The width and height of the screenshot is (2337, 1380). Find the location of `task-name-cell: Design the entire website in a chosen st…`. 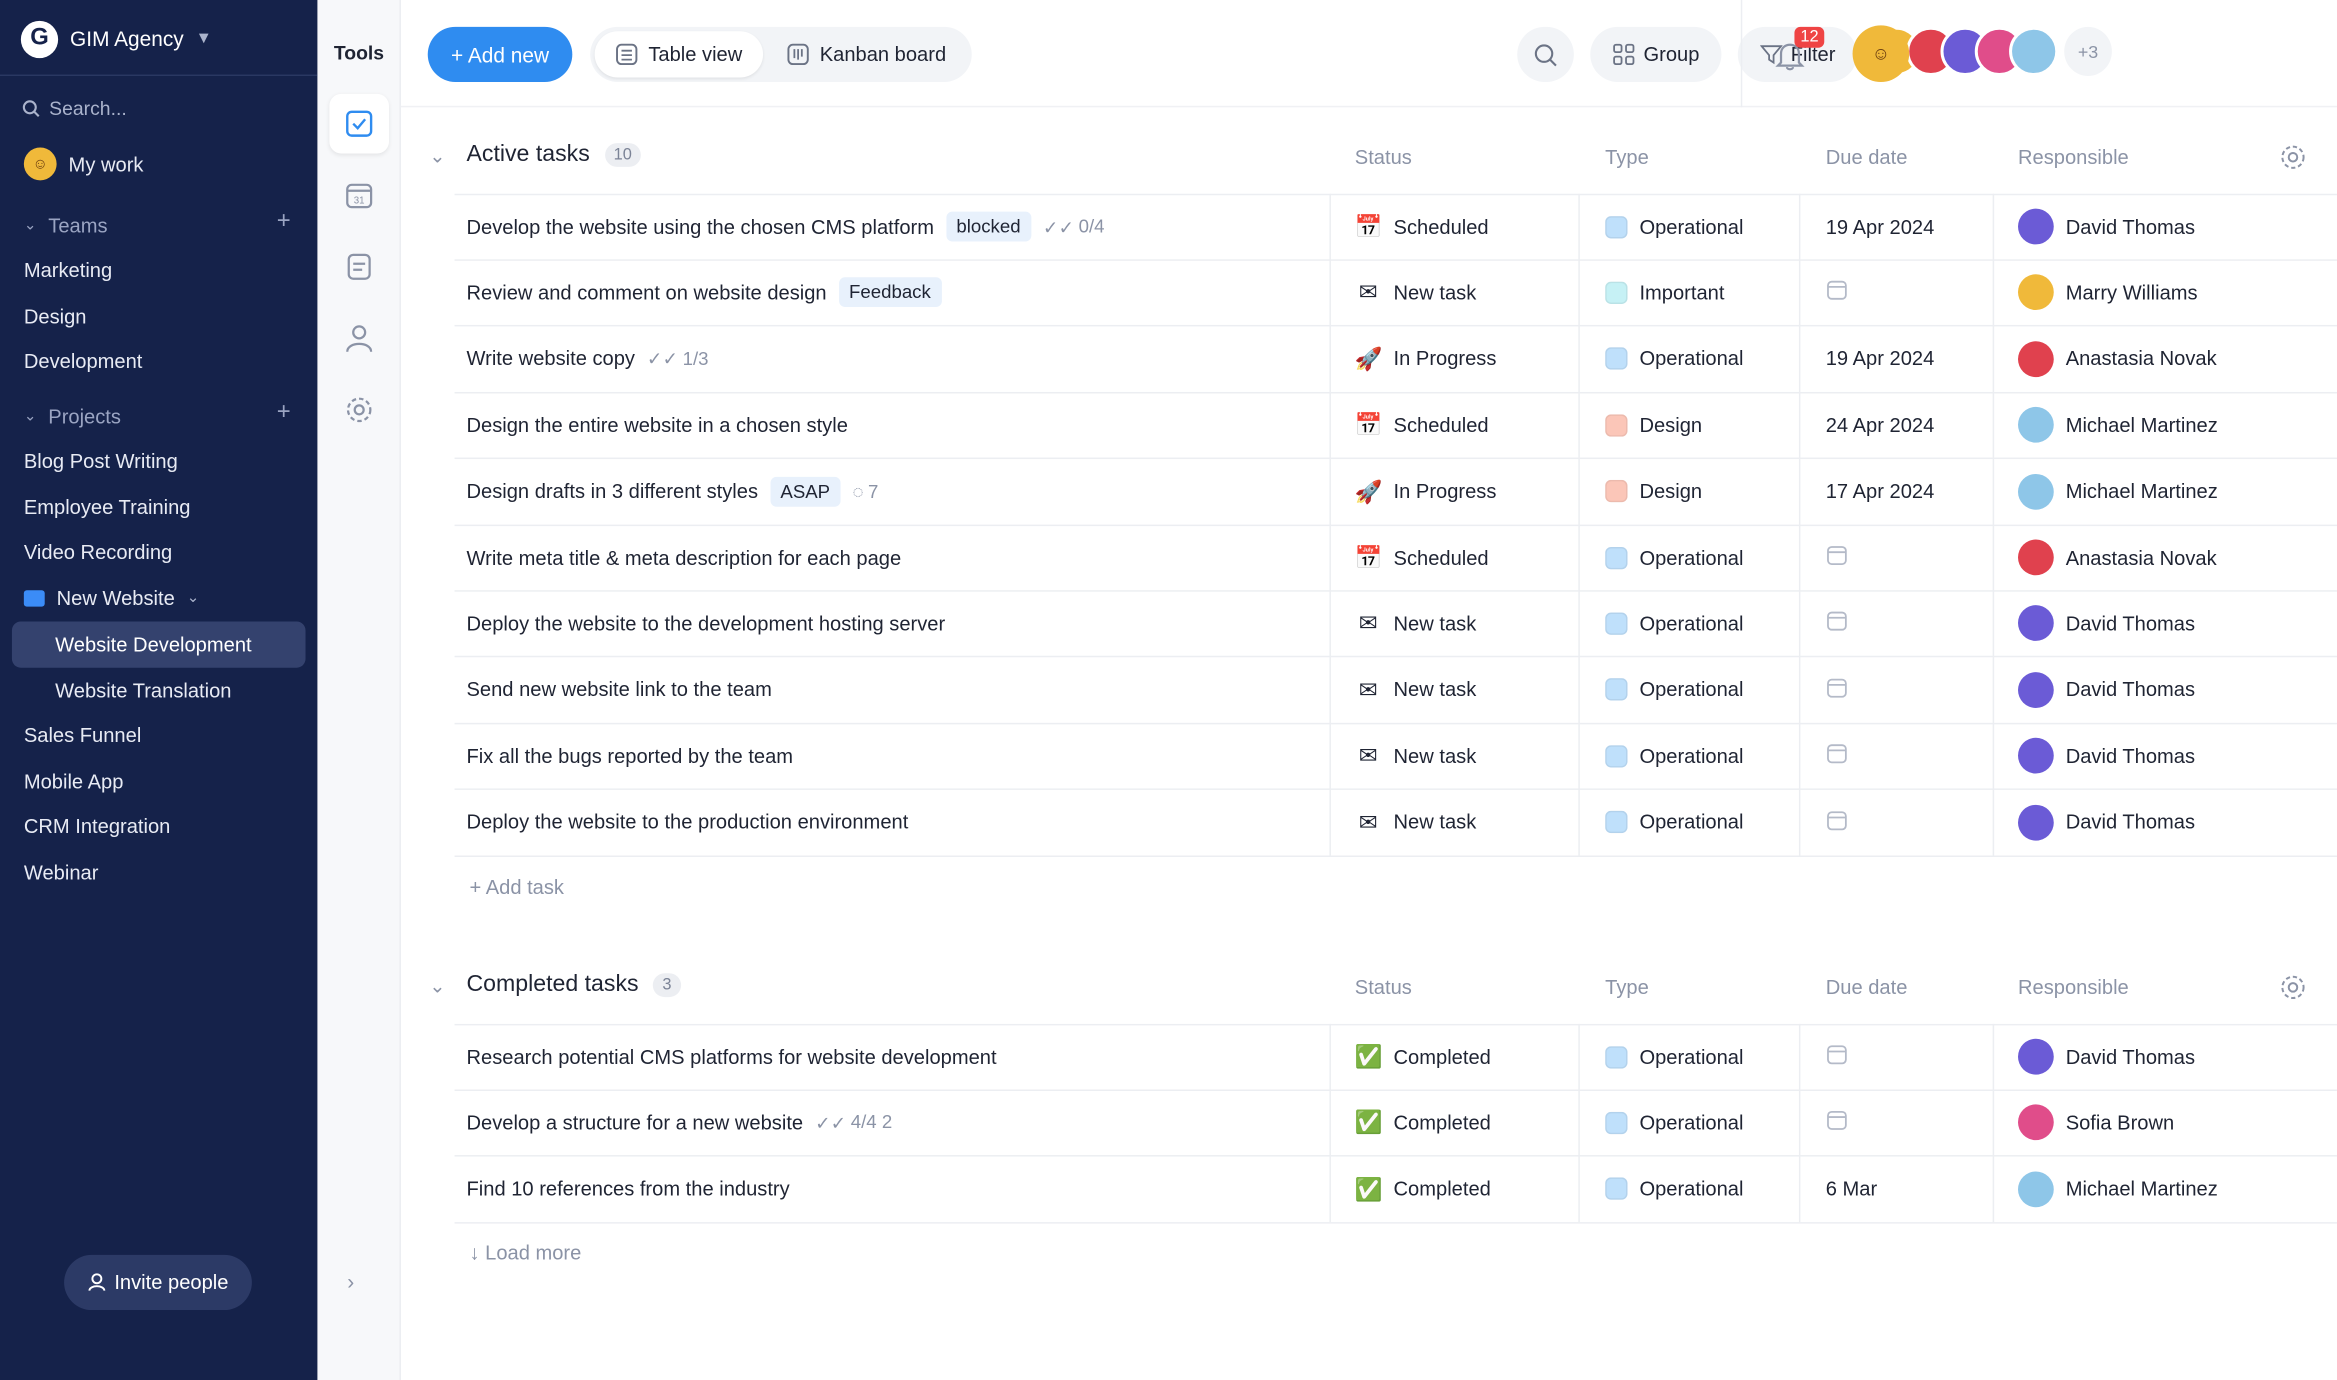

task-name-cell: Design the entire website in a chosen st… is located at coordinates (656, 425).